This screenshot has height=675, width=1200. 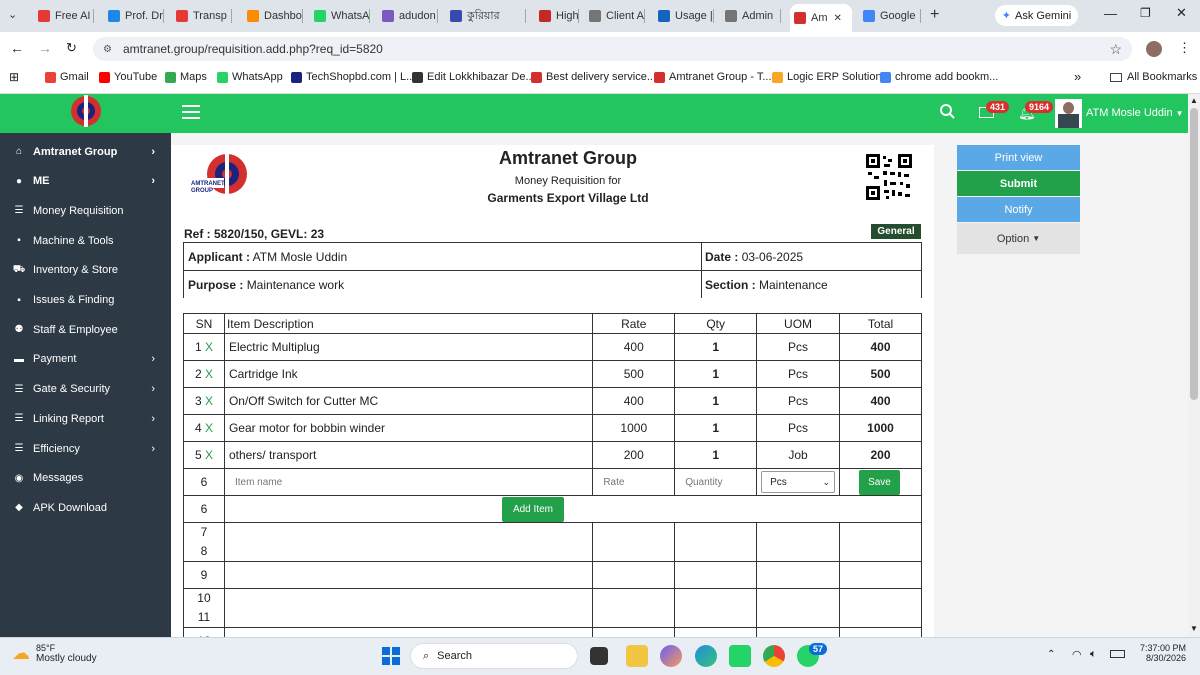 I want to click on sidebar-item-issues-finding: ▪ Issues & Finding, so click(x=85, y=300).